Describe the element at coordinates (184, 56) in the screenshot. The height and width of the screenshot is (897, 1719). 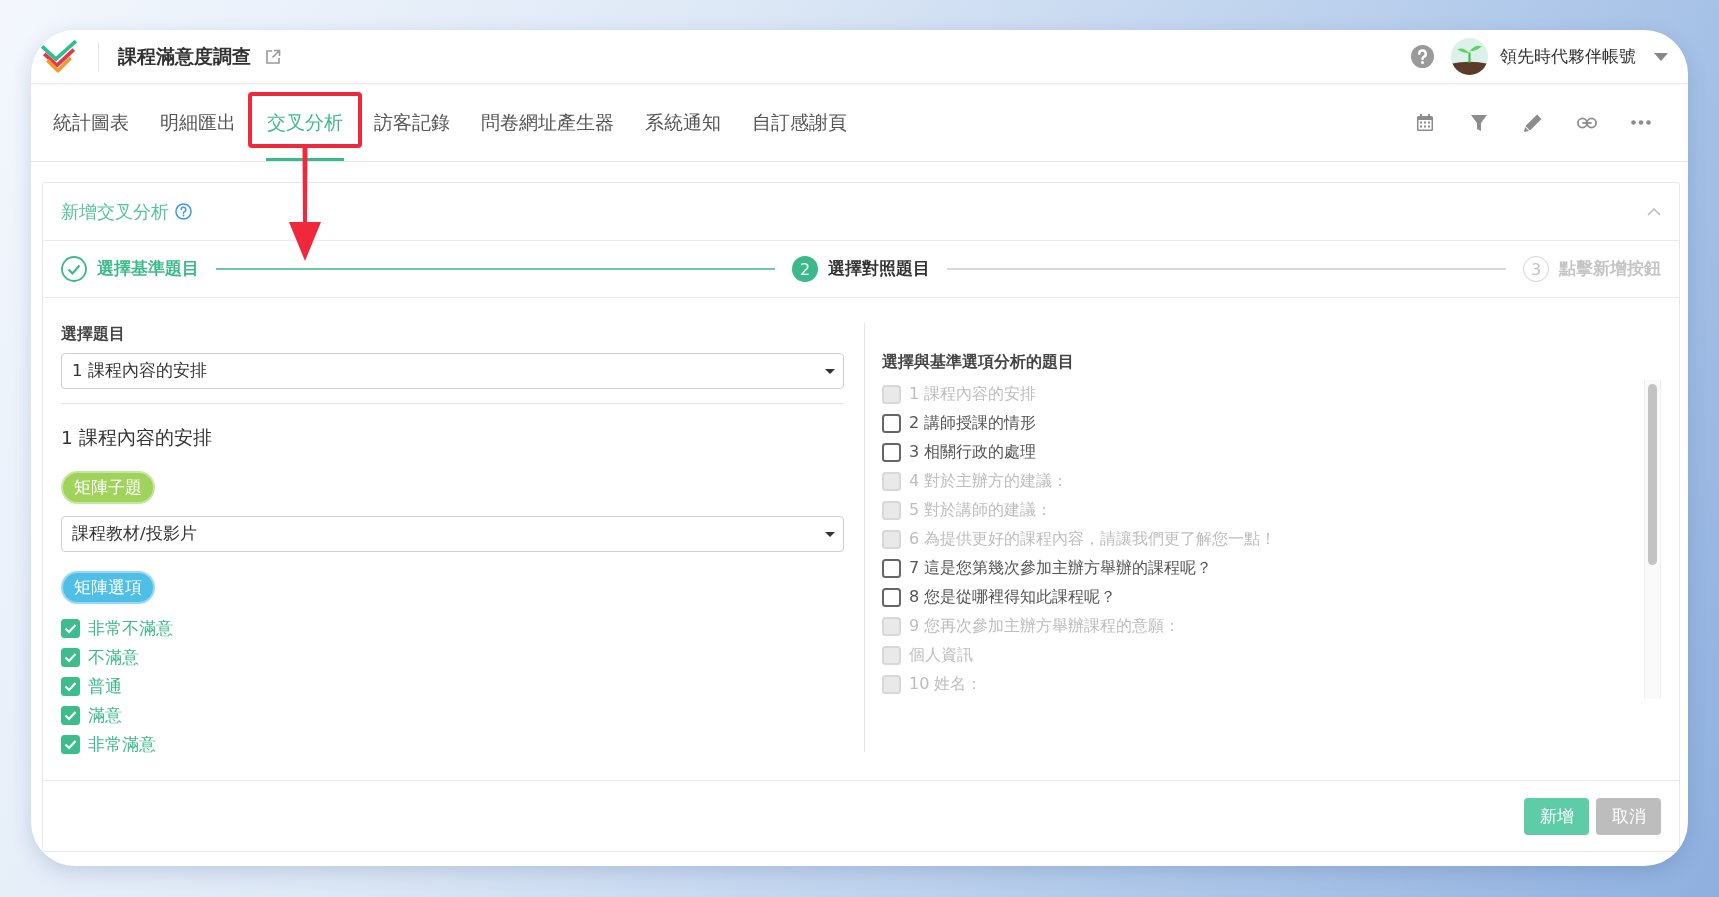
I see `survey-title: 課程滿意度調查` at that location.